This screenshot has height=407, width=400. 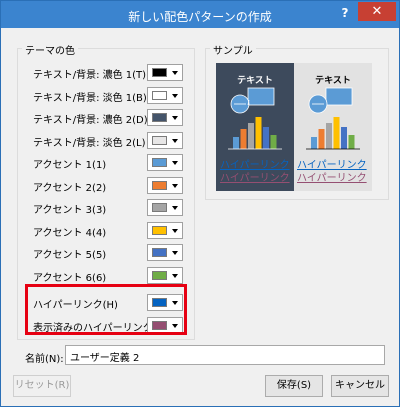 What do you see at coordinates (70, 255) in the screenshot?
I see `theme-color-label: アクセント 5(5)` at bounding box center [70, 255].